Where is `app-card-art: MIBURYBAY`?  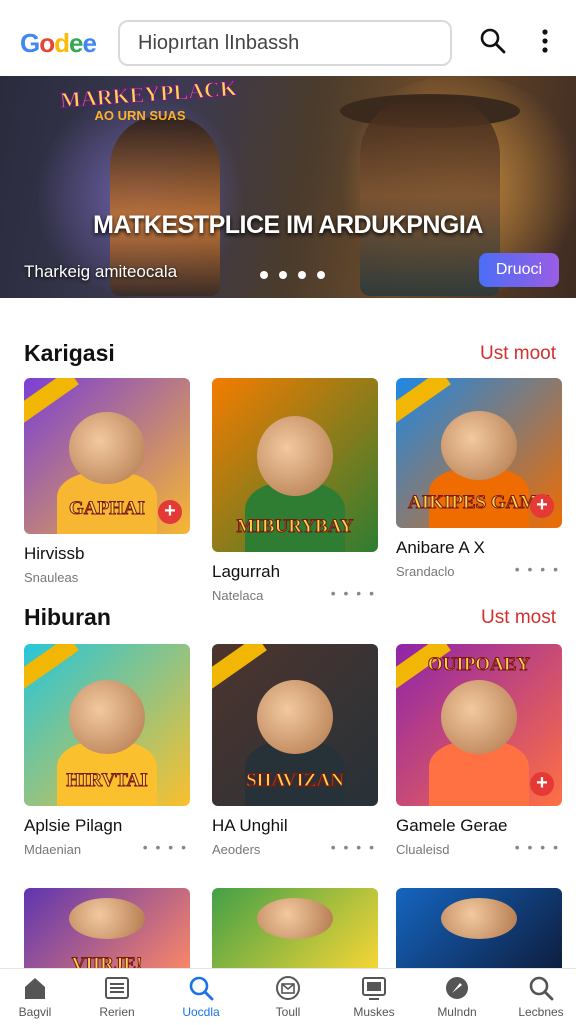 app-card-art: MIBURYBAY is located at coordinates (295, 465).